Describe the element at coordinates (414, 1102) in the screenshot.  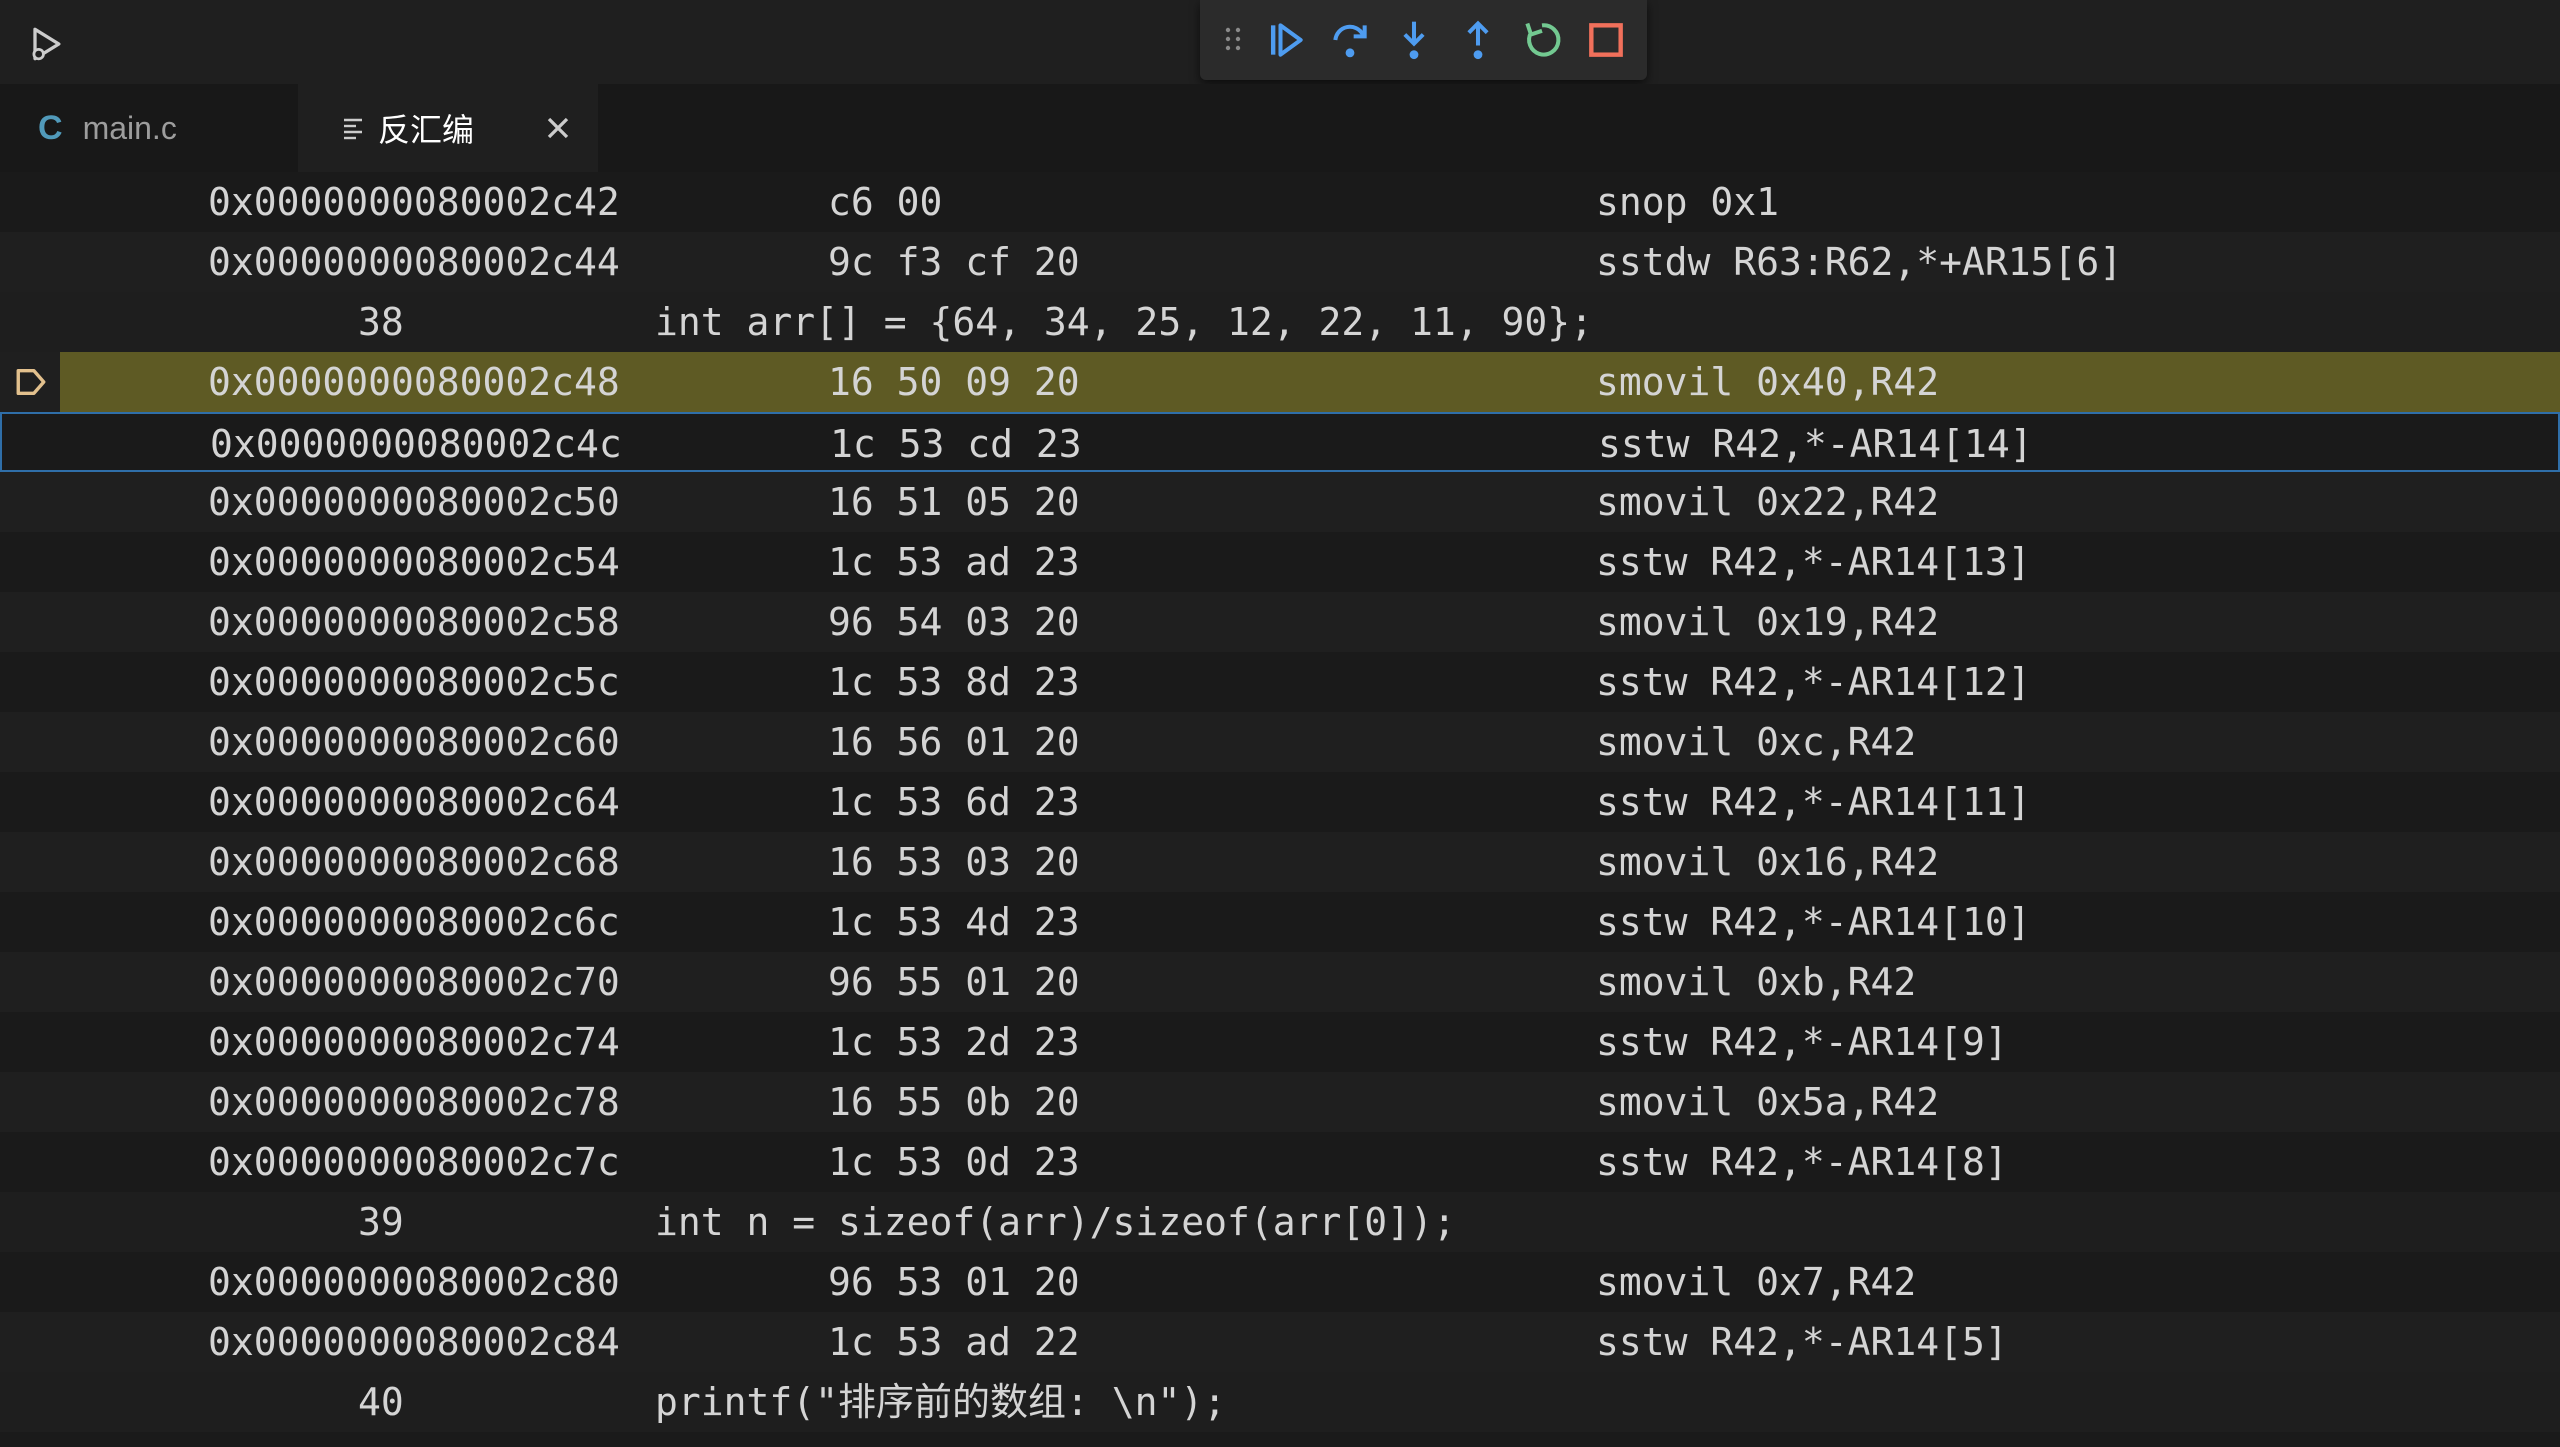
I see `instruction-address: 0x0000000080002c78` at that location.